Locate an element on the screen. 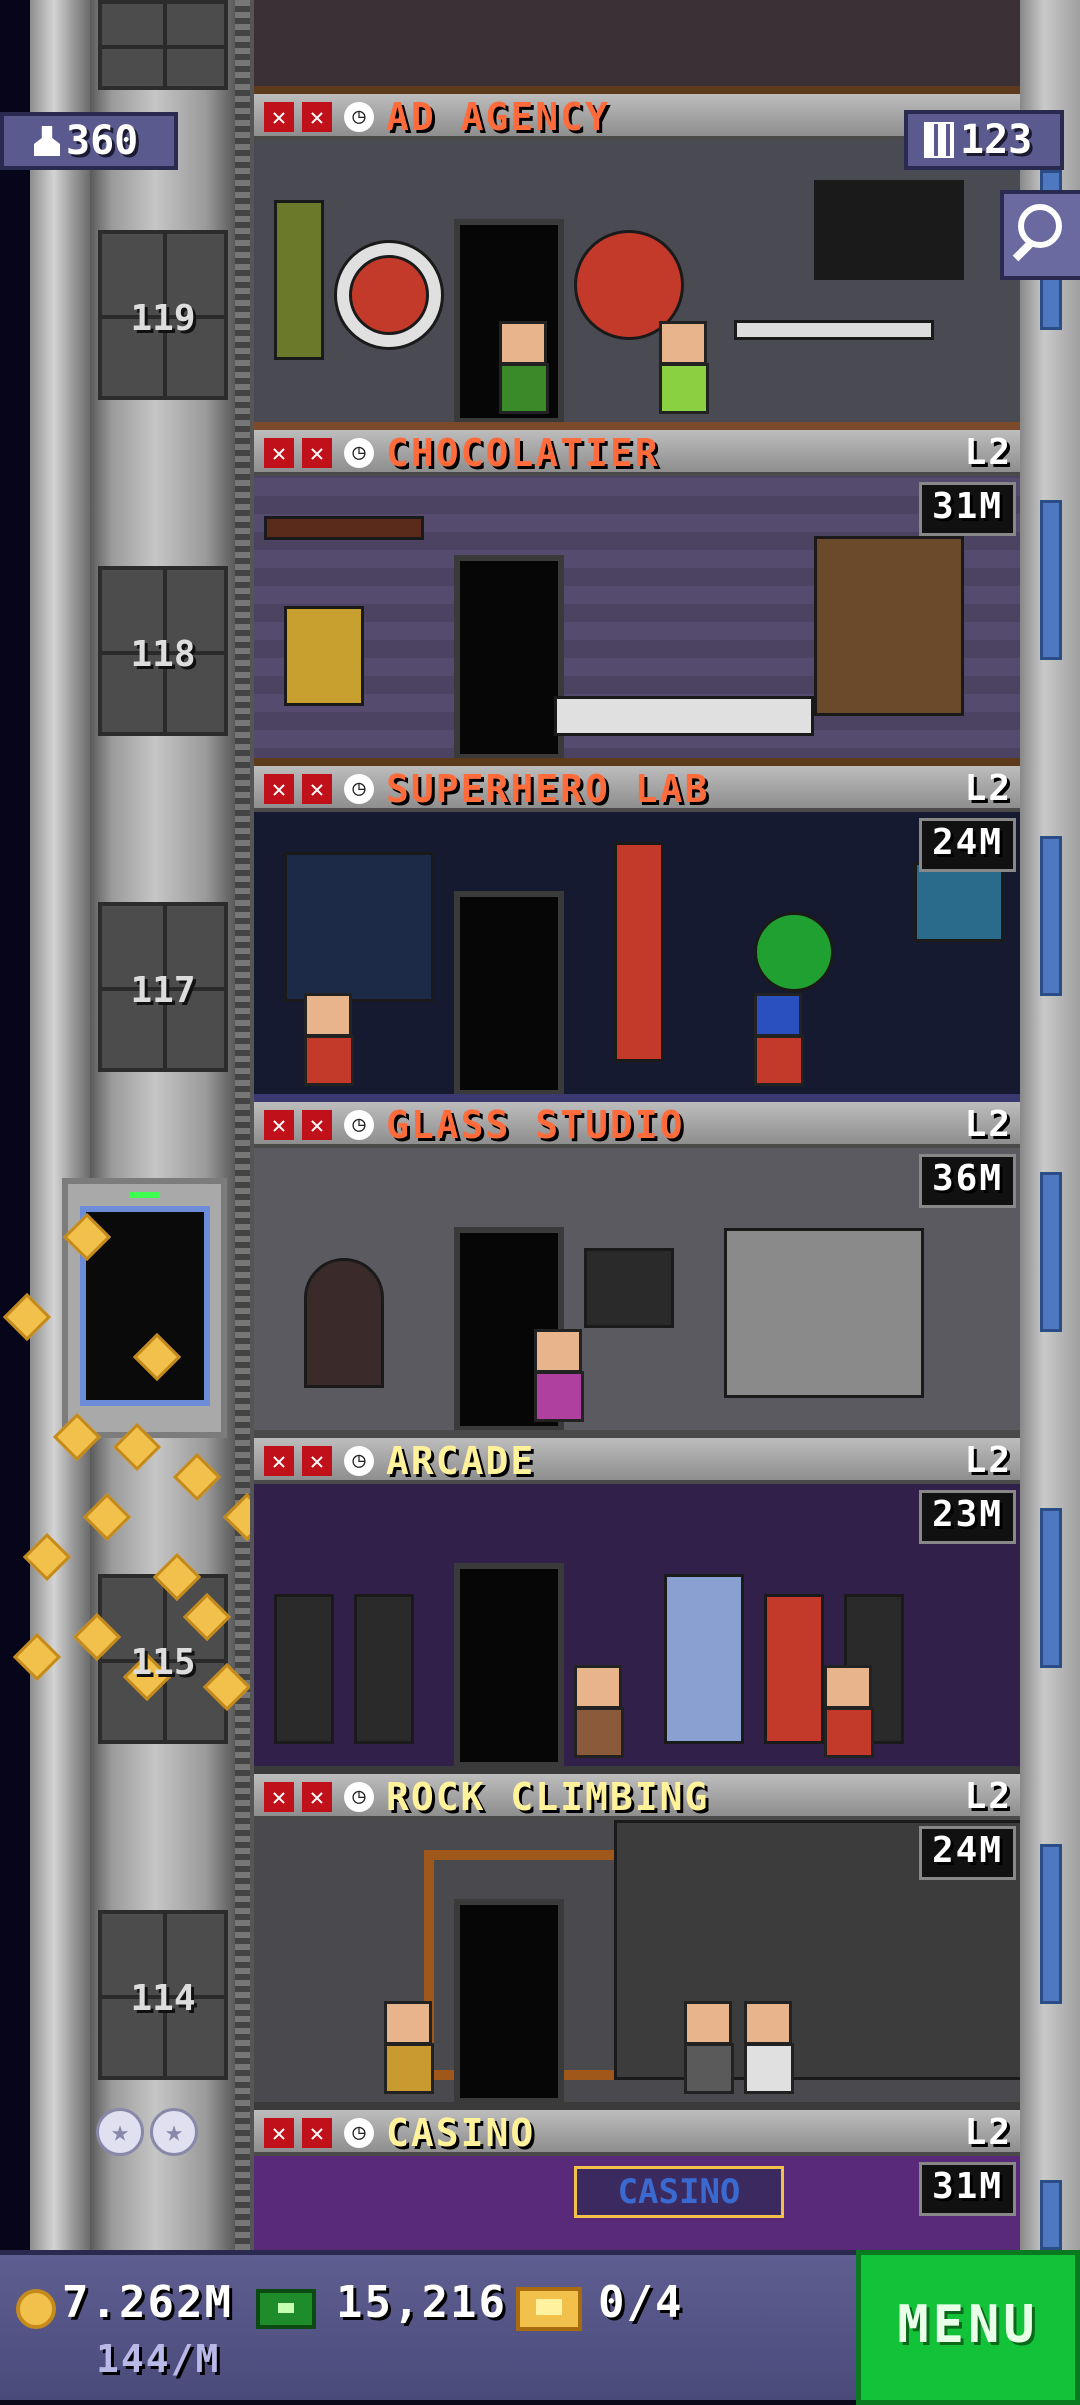  tesla-coil-prop is located at coordinates (639, 952).